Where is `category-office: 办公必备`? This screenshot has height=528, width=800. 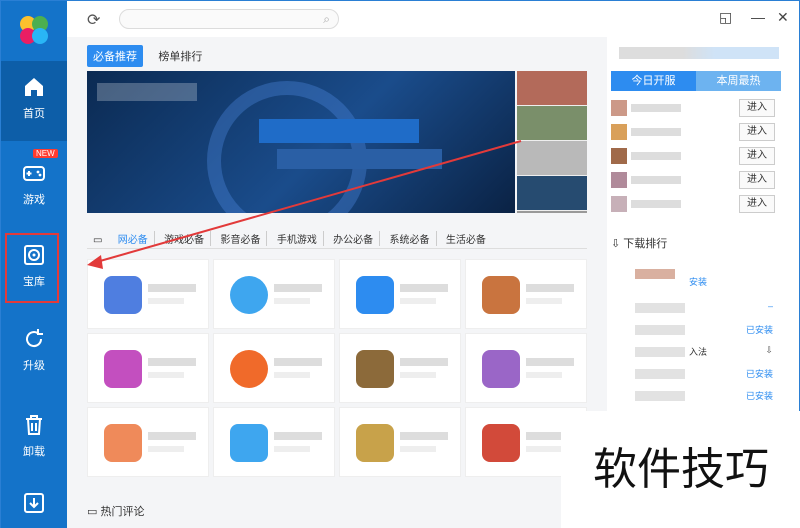 category-office: 办公必备 is located at coordinates (354, 238).